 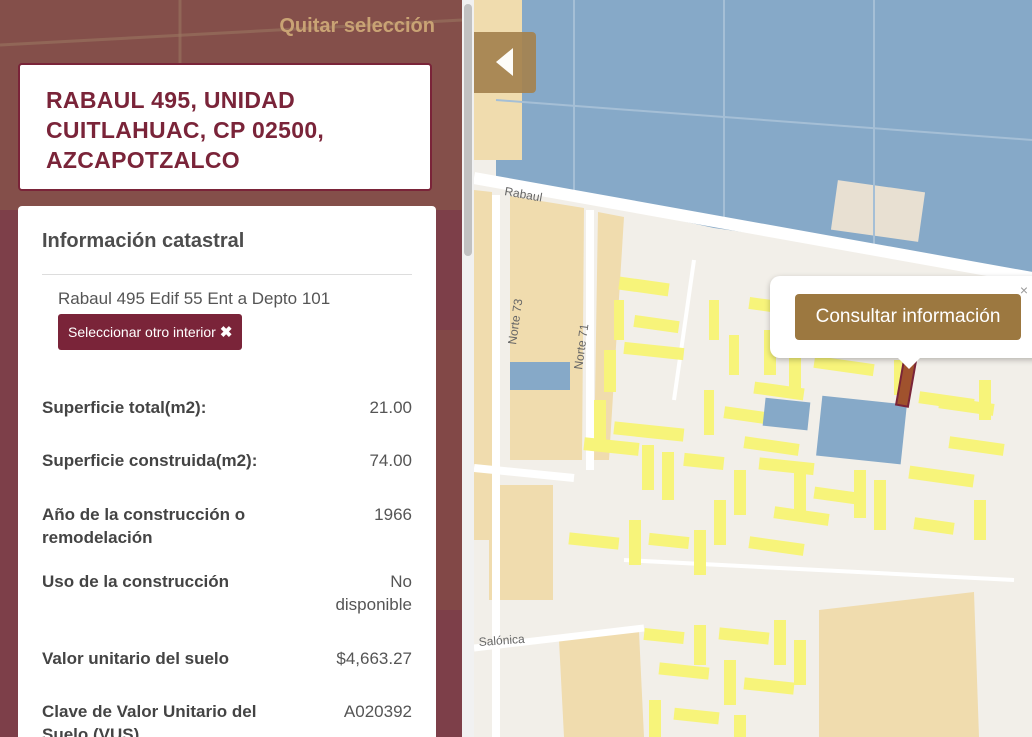 What do you see at coordinates (908, 317) in the screenshot?
I see `consult-info-button: Consultar información` at bounding box center [908, 317].